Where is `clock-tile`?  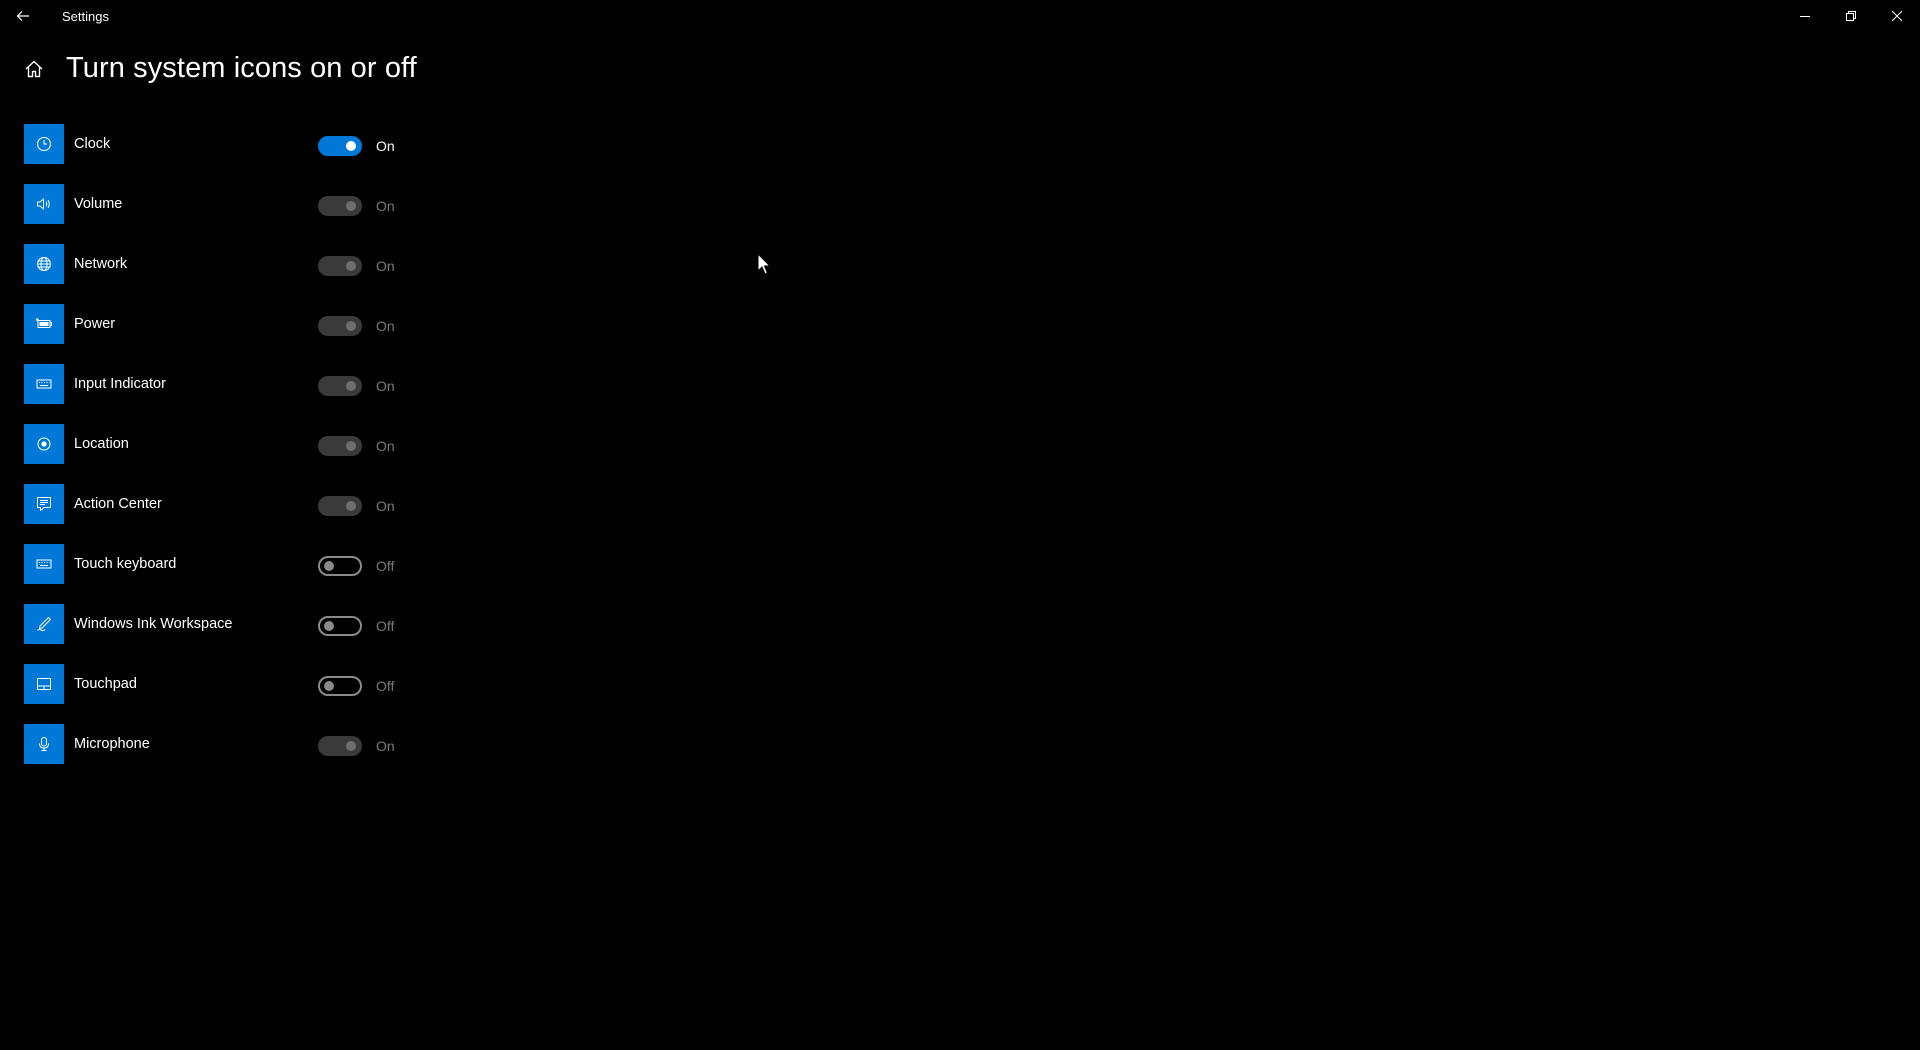 clock-tile is located at coordinates (44, 144).